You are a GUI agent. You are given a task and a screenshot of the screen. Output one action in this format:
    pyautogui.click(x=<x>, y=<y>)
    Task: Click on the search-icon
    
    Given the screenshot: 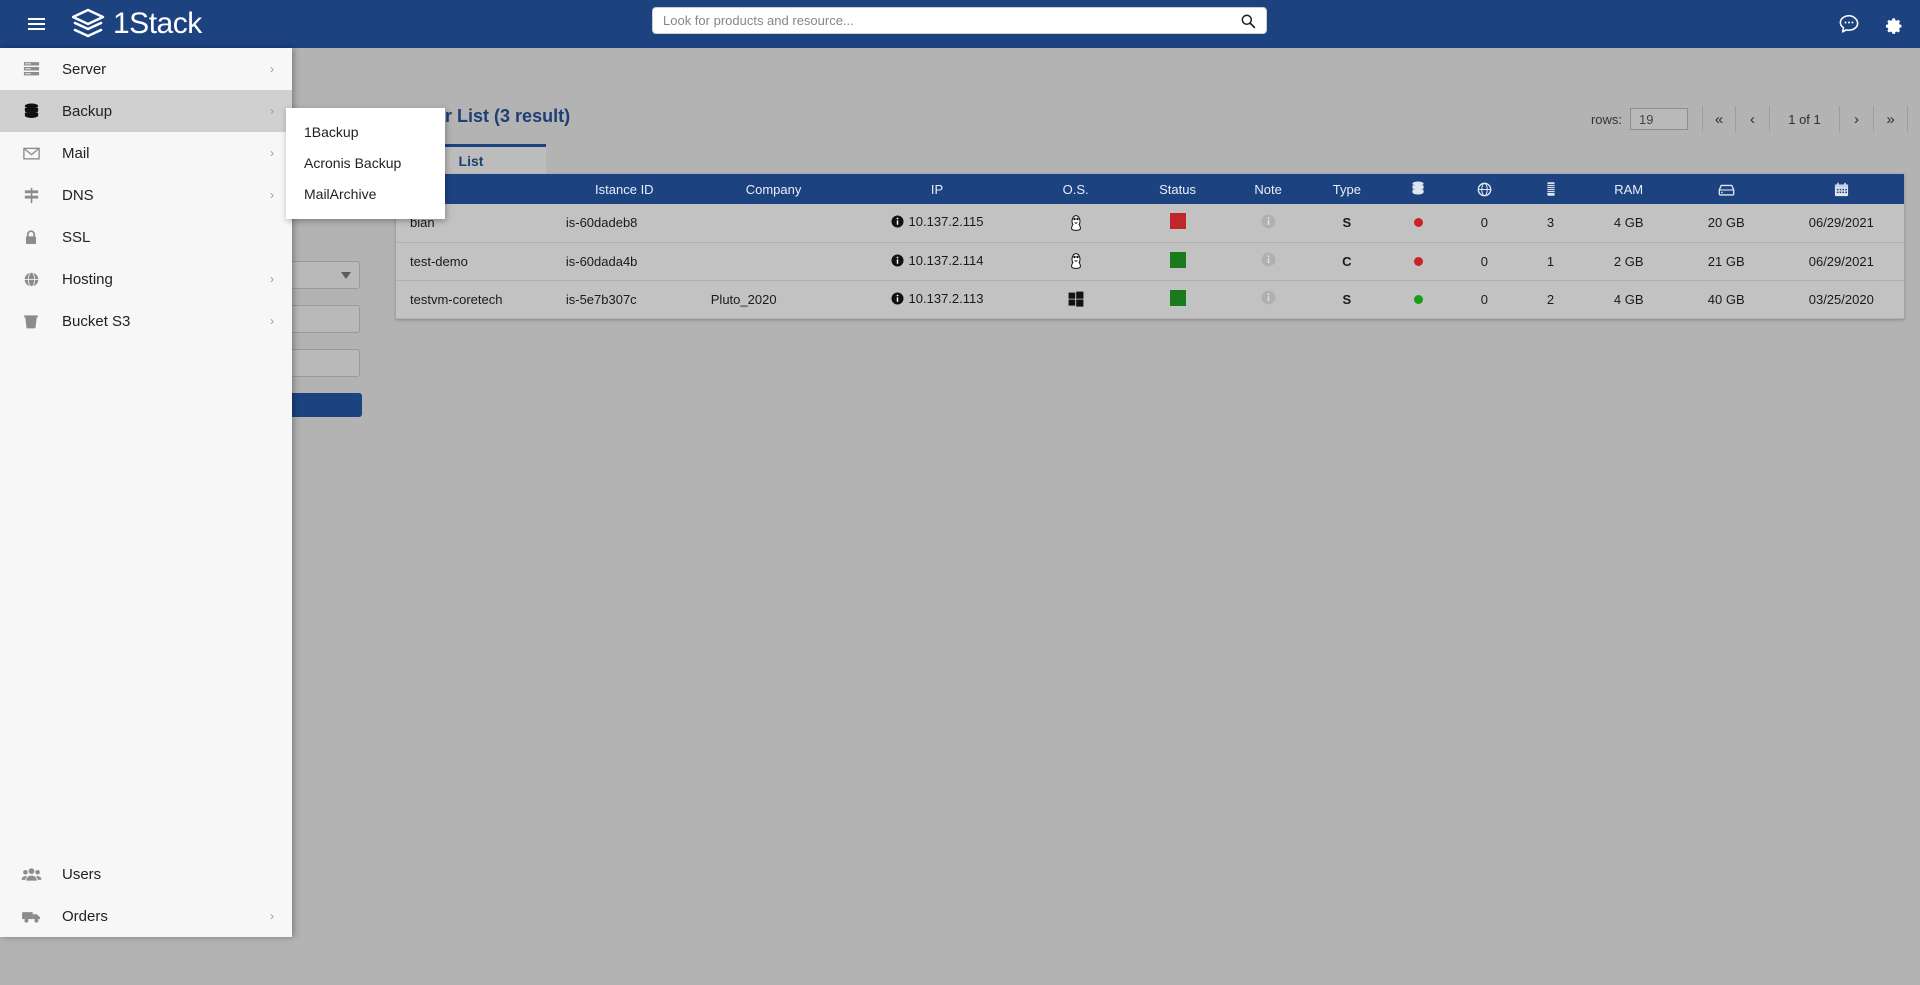 What is the action you would take?
    pyautogui.click(x=1248, y=21)
    